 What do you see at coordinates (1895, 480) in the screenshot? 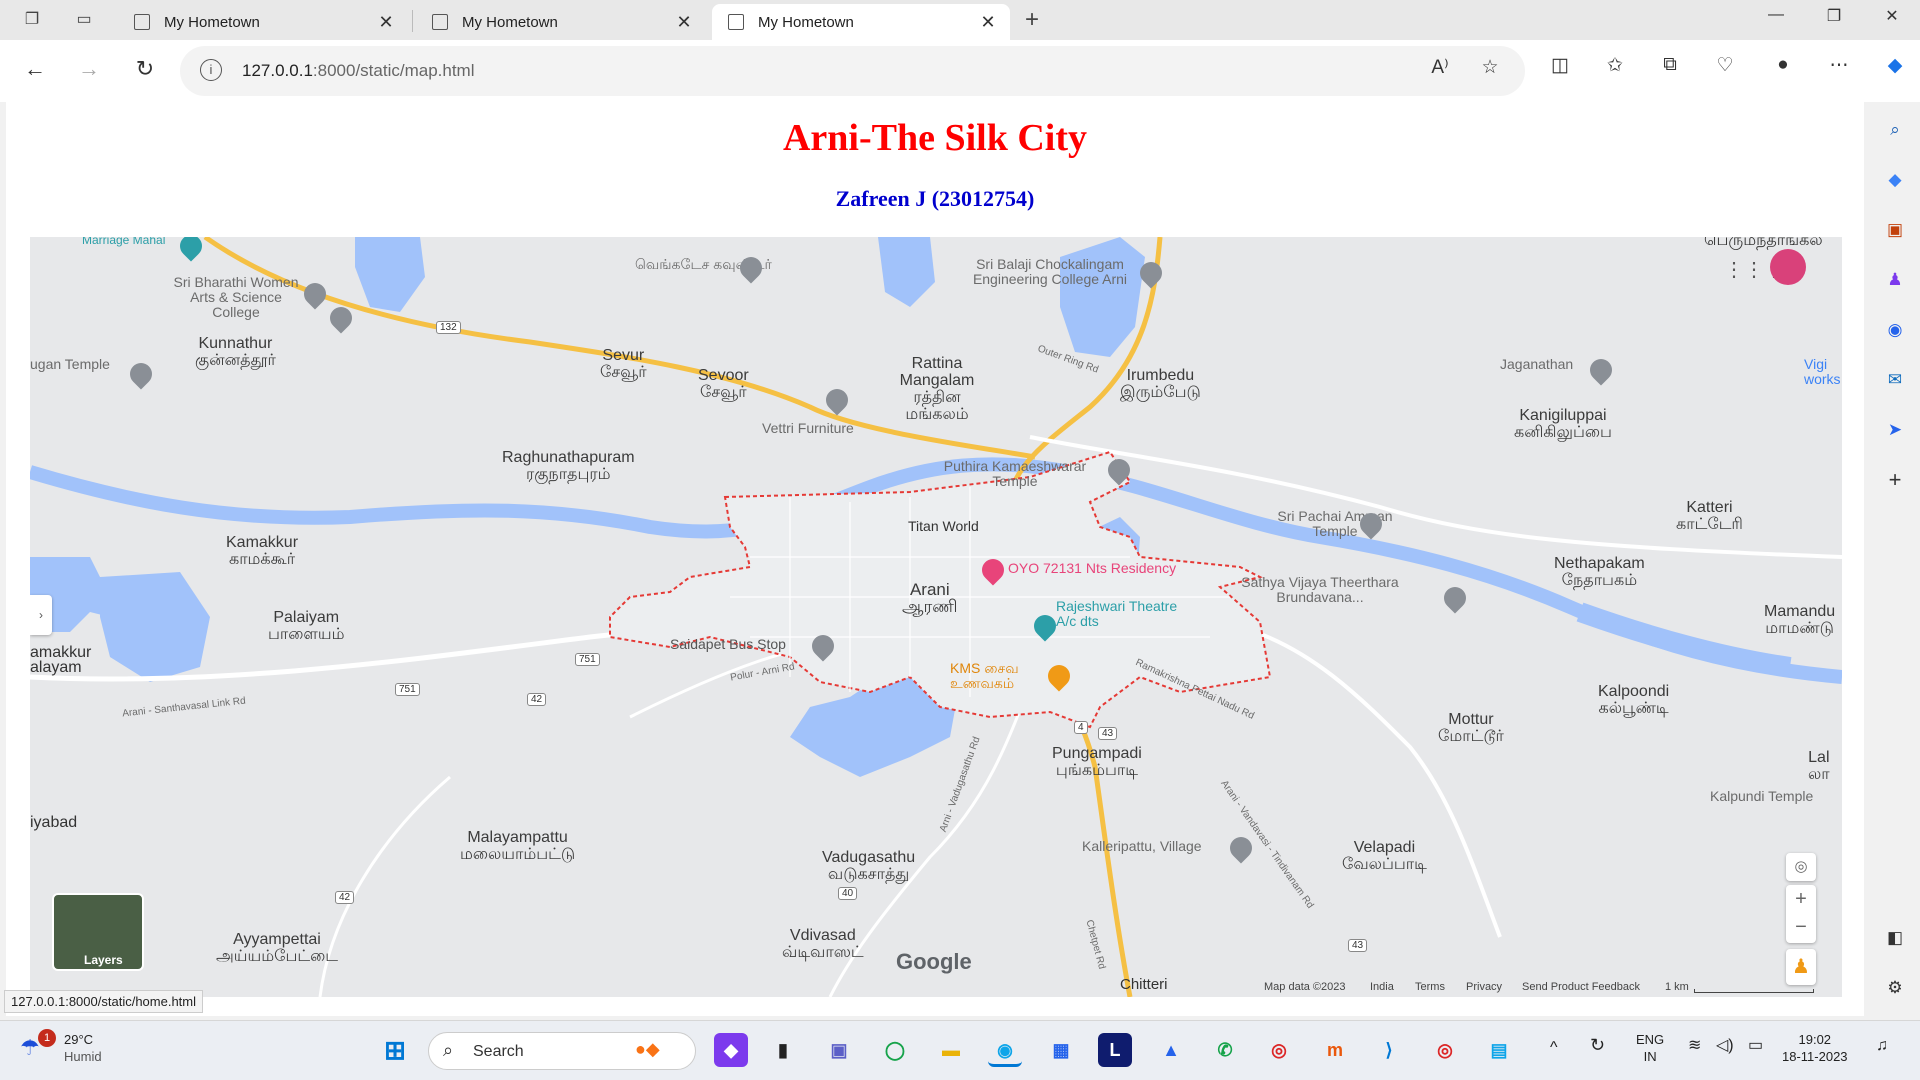
I see `add-icon: +` at bounding box center [1895, 480].